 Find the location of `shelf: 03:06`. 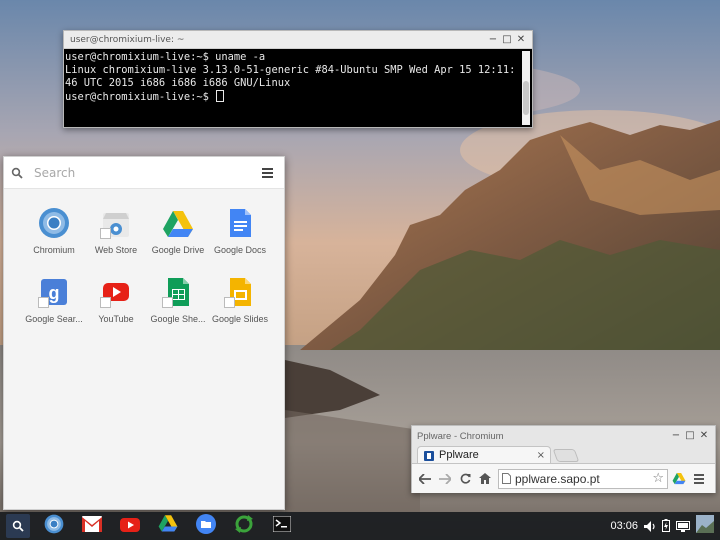

shelf: 03:06 is located at coordinates (360, 526).